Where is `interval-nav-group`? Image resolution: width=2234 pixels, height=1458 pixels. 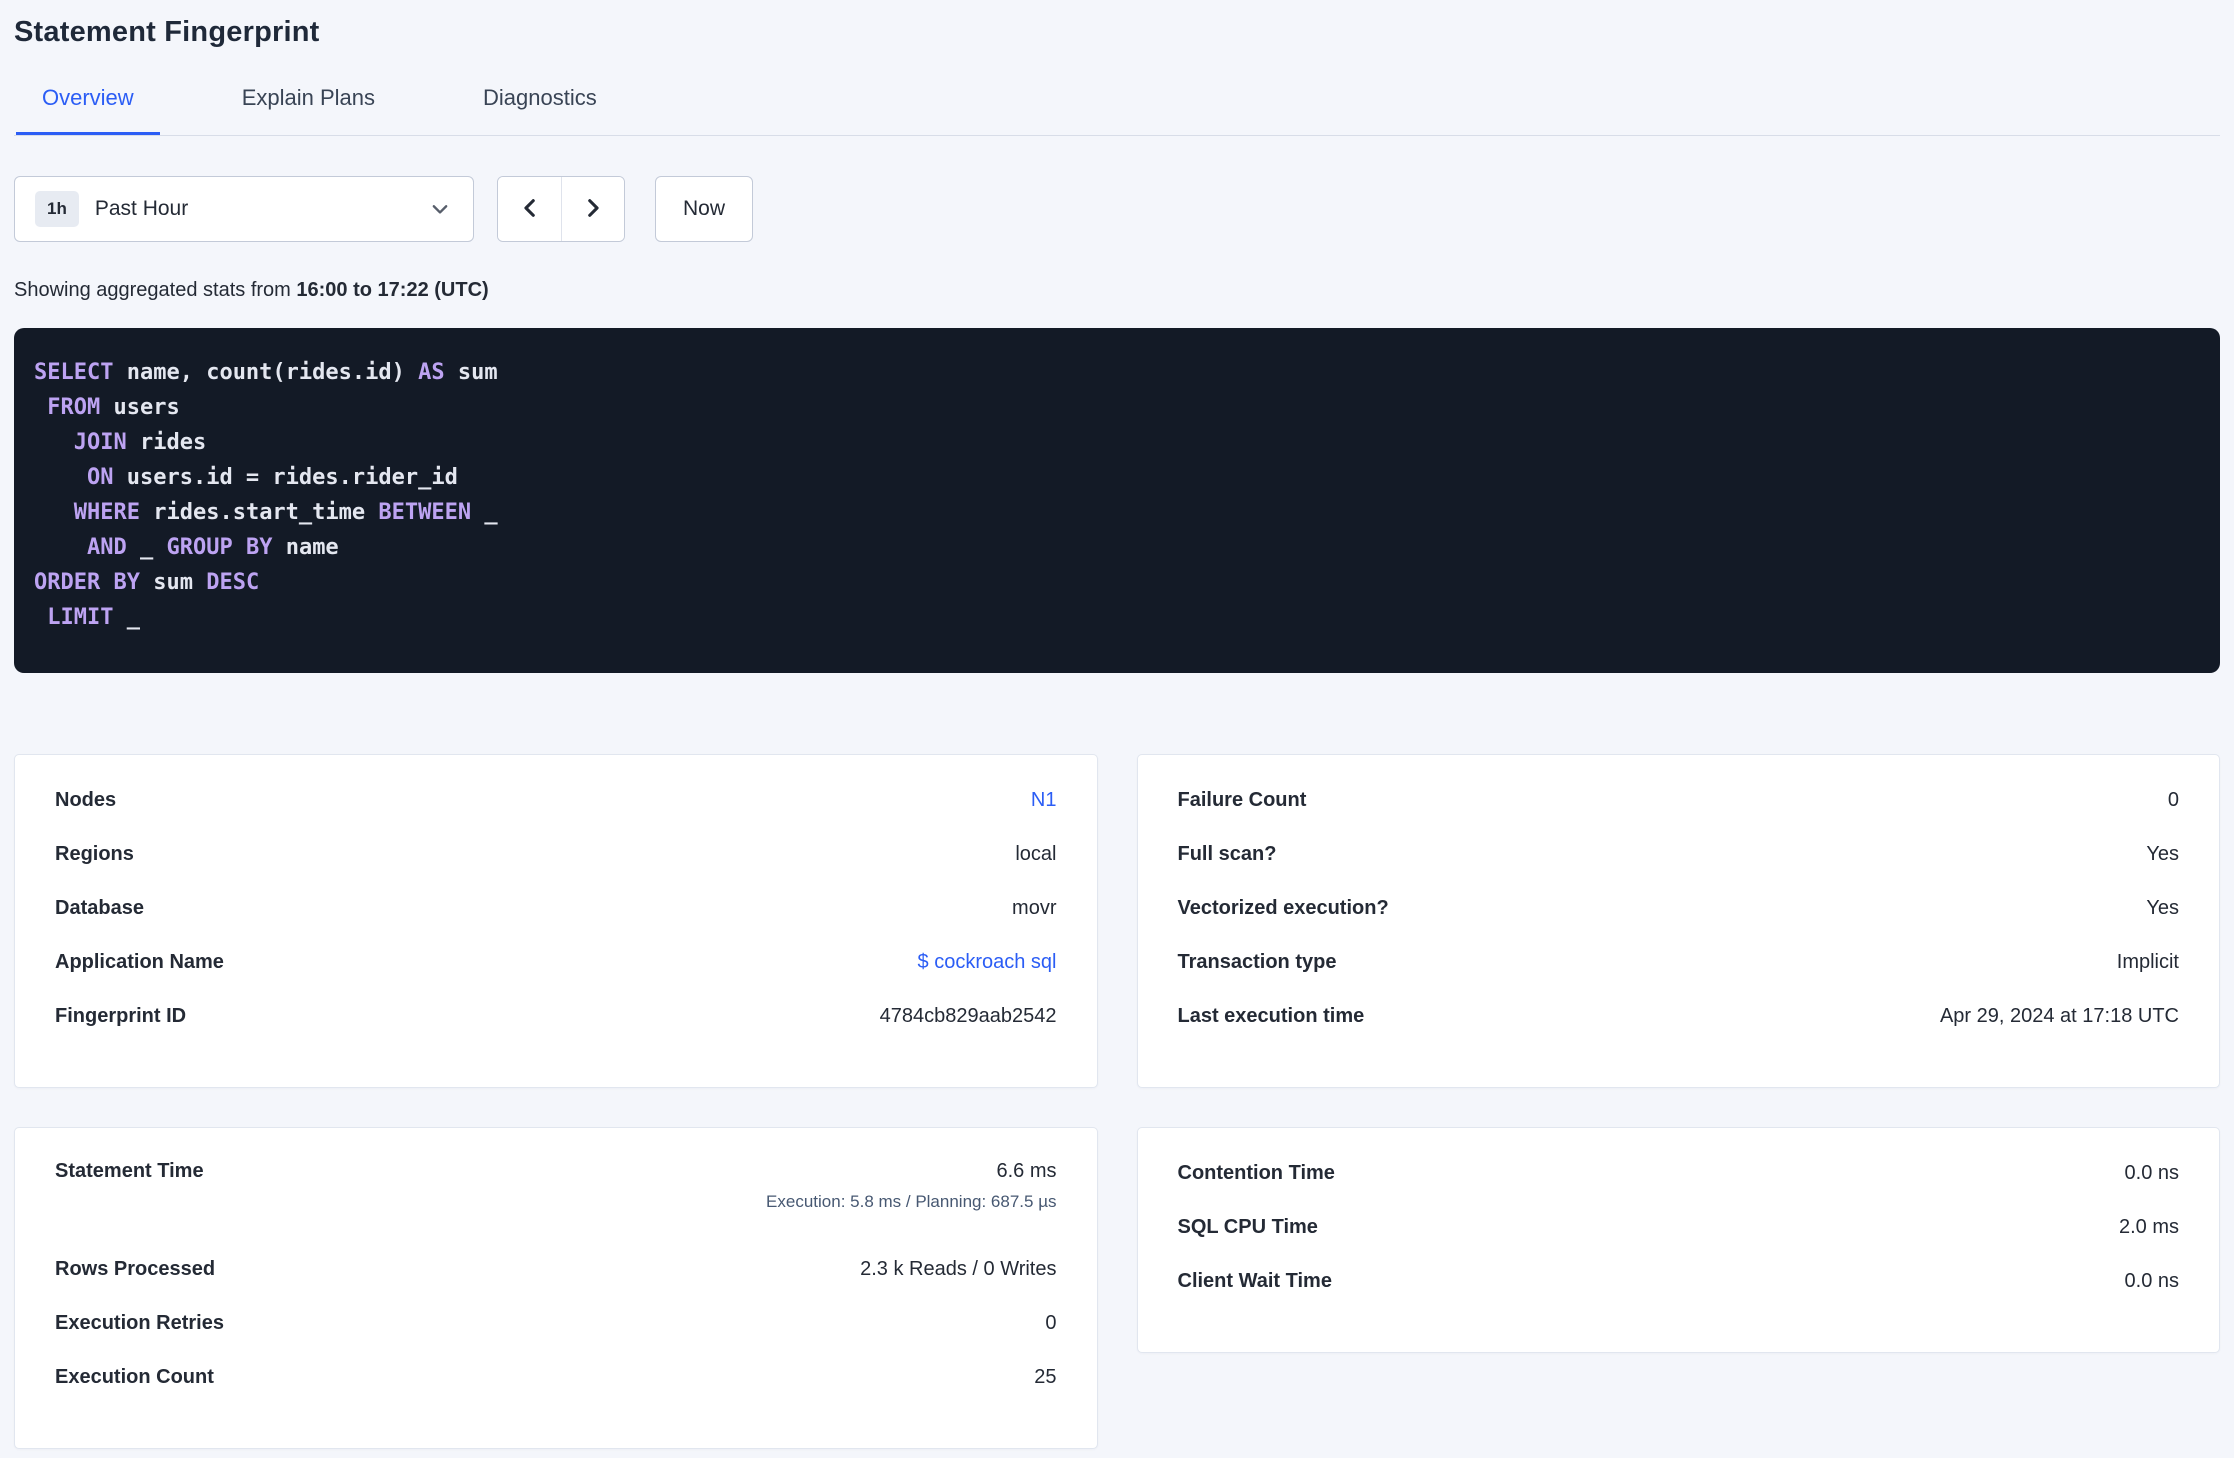 interval-nav-group is located at coordinates (561, 209).